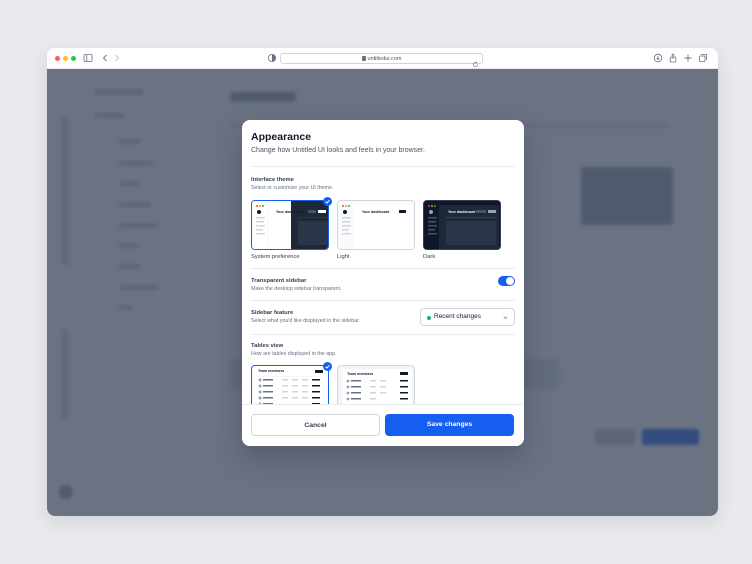 The width and height of the screenshot is (752, 564). What do you see at coordinates (449, 425) in the screenshot?
I see `save-changes-button: Save changes` at bounding box center [449, 425].